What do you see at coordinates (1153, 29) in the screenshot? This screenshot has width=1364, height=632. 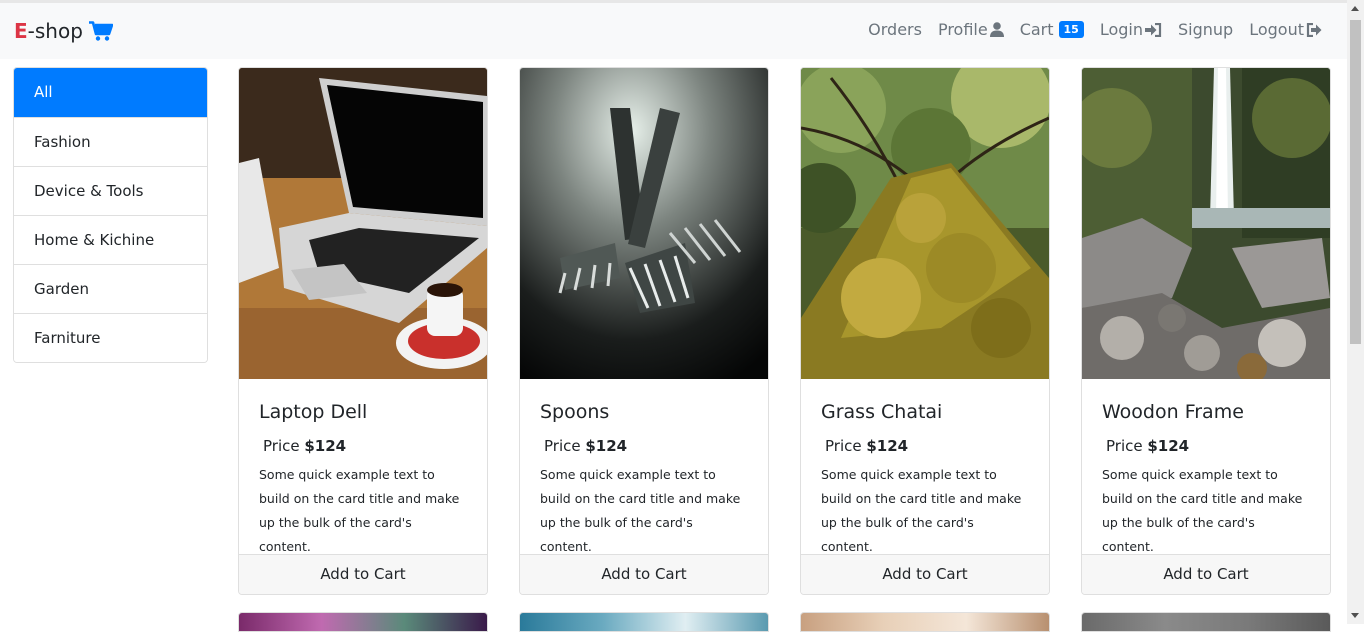 I see `sign-in-icon` at bounding box center [1153, 29].